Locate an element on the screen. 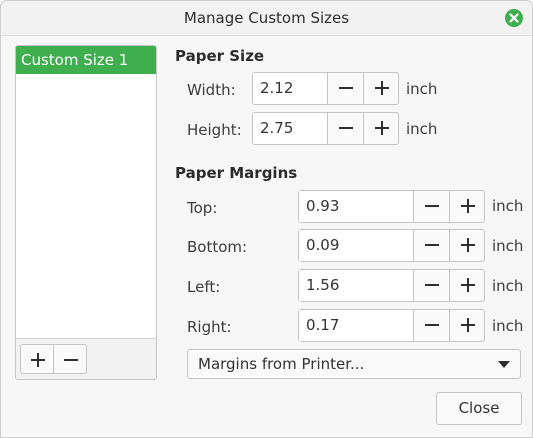 The width and height of the screenshot is (533, 438). right-margin-label: Right: is located at coordinates (209, 327).